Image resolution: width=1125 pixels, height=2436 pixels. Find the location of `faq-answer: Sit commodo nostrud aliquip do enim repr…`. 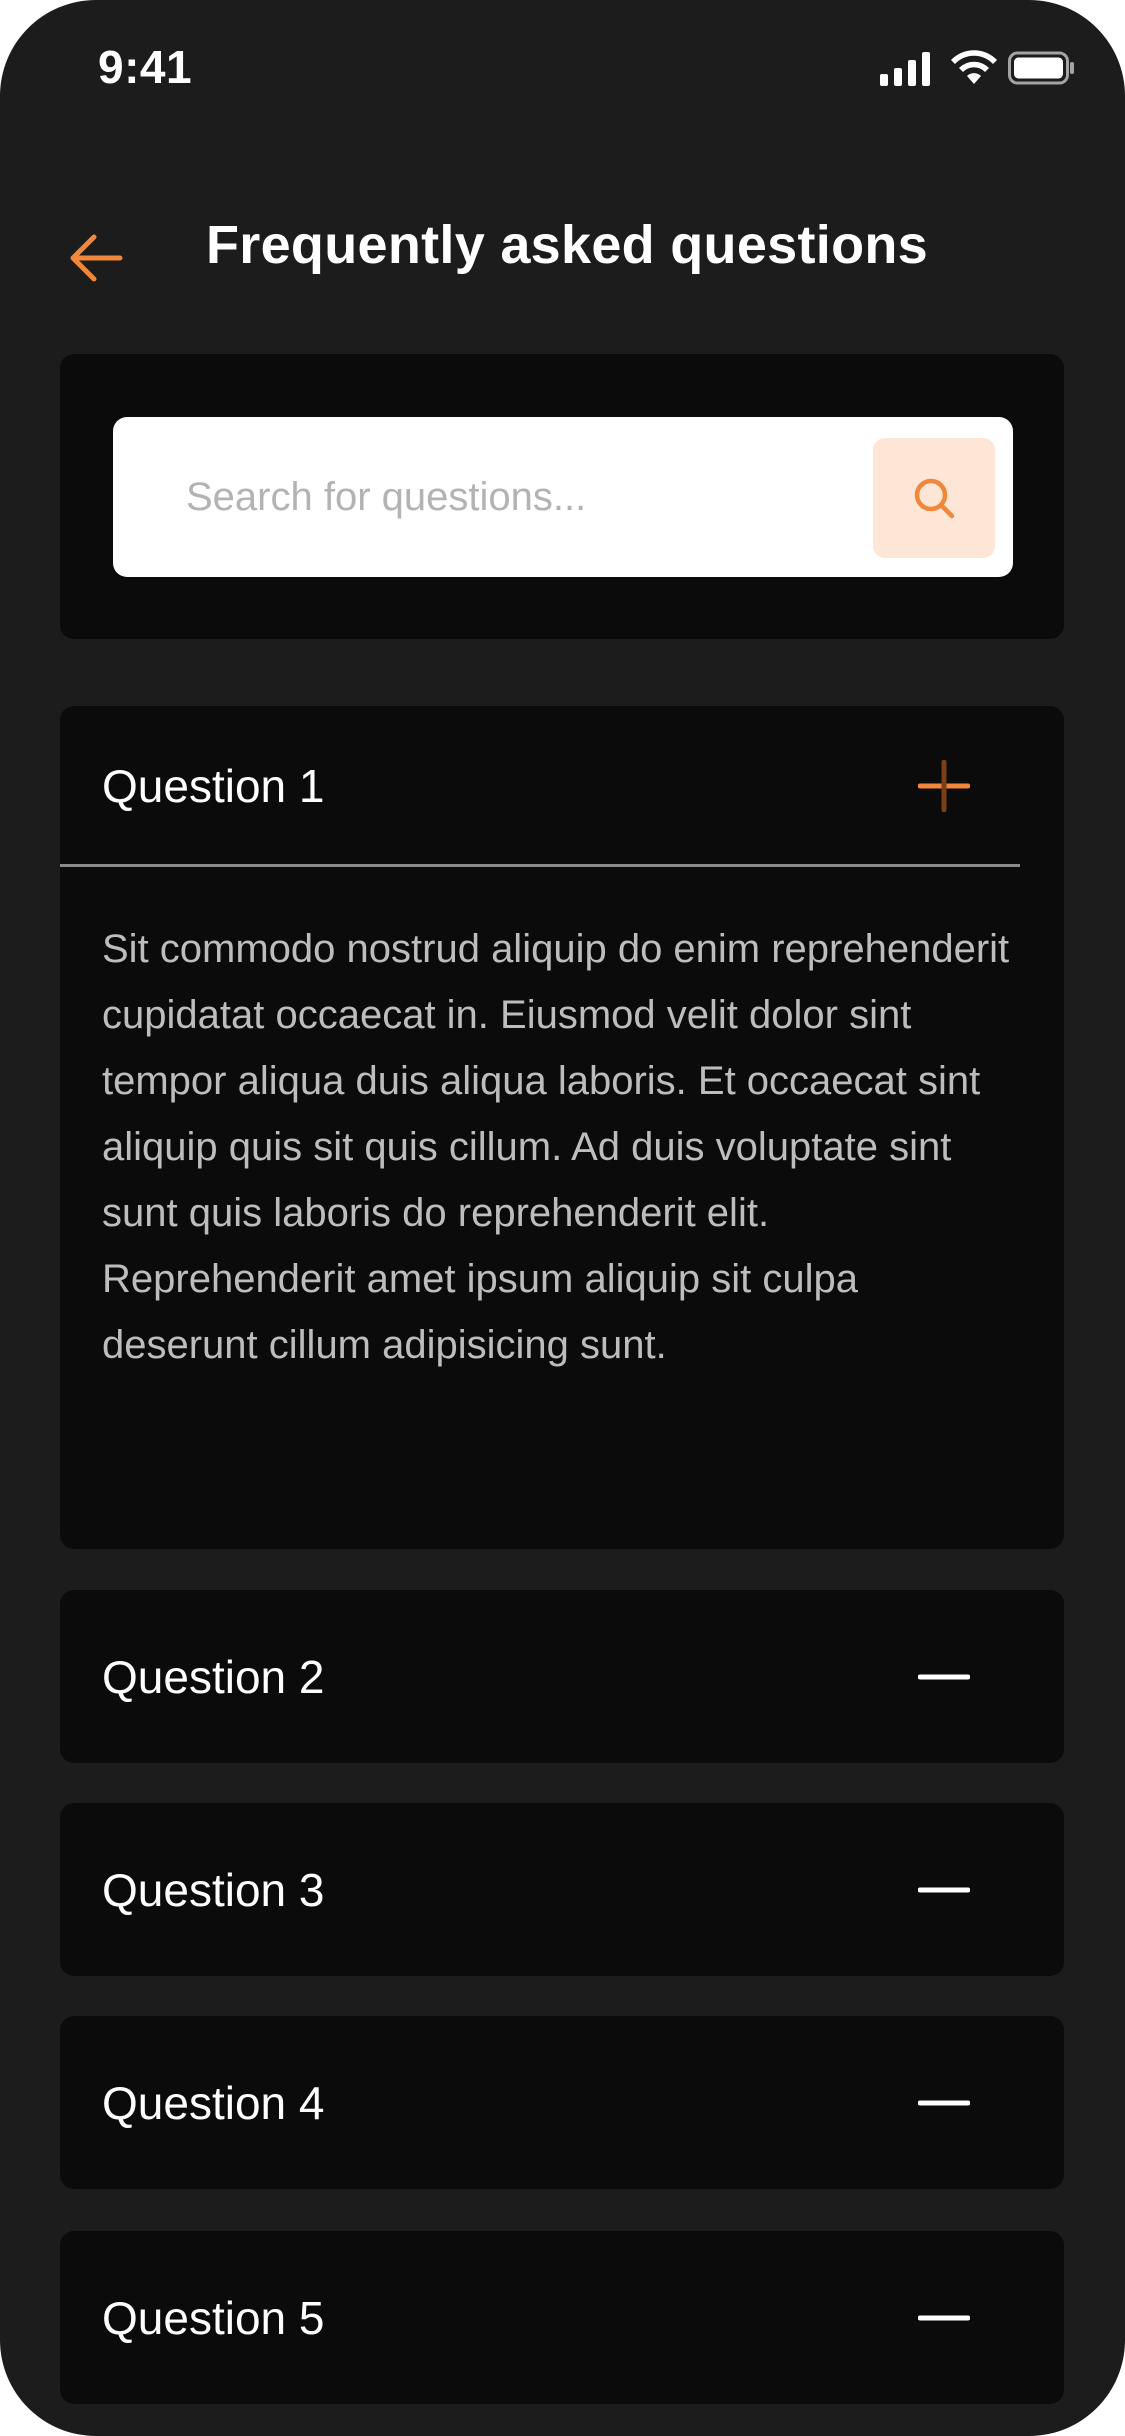

faq-answer: Sit commodo nostrud aliquip do enim repr… is located at coordinates (556, 1147).